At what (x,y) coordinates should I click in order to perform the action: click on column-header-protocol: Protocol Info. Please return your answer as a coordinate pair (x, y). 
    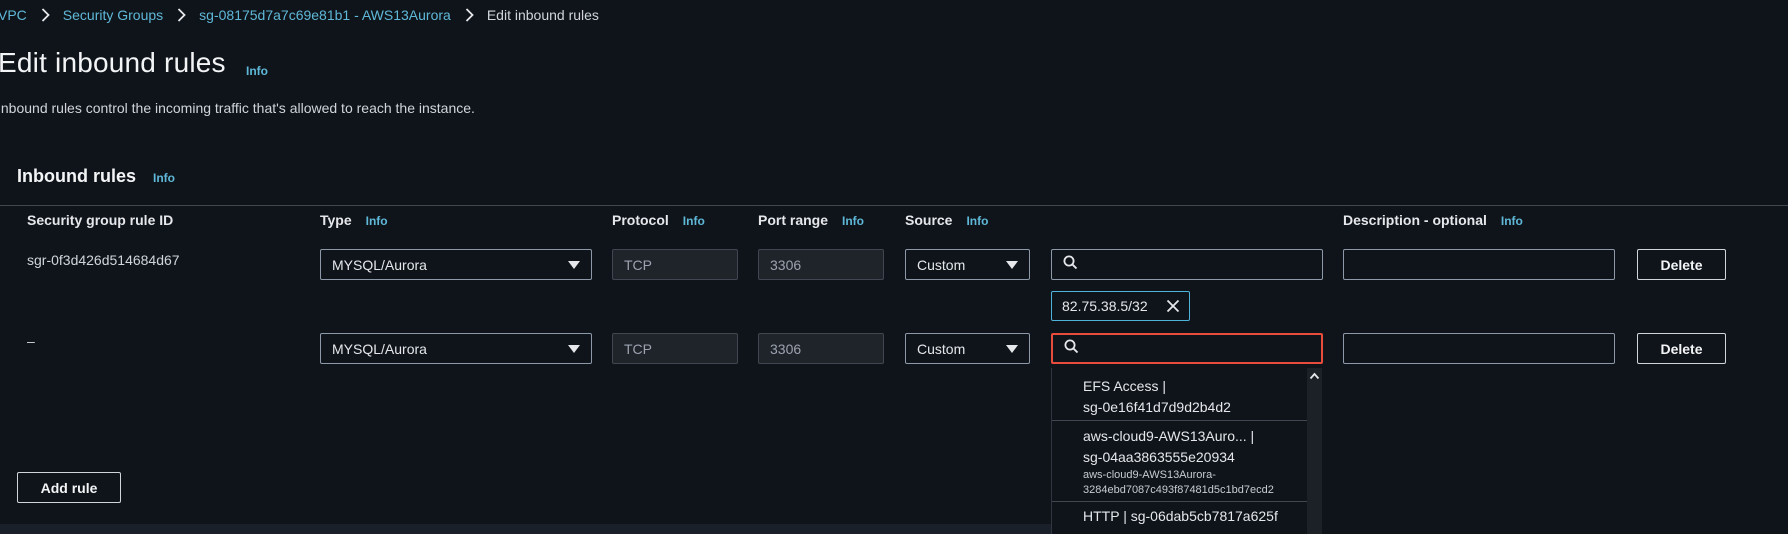
    Looking at the image, I should click on (658, 220).